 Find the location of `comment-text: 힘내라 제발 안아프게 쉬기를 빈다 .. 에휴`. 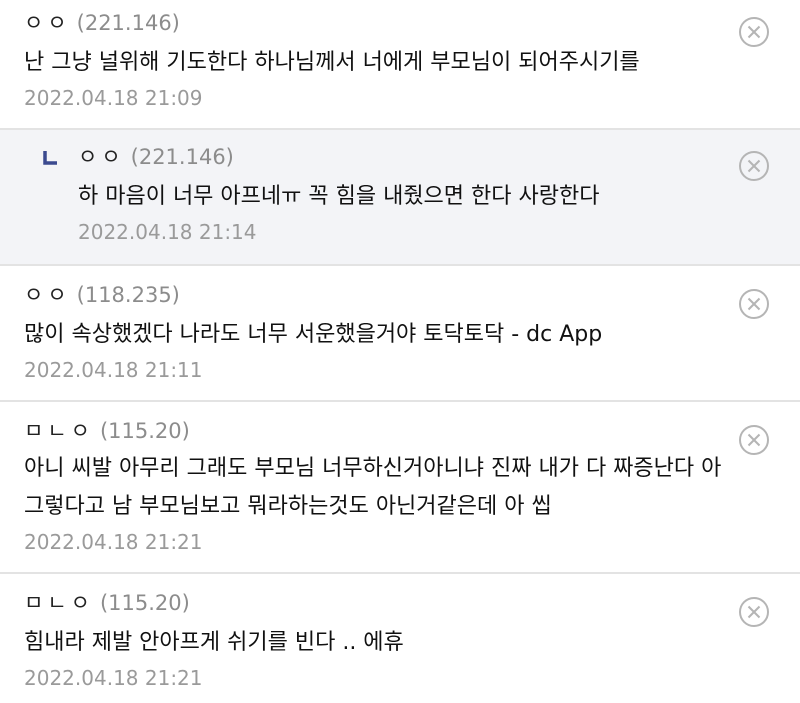

comment-text: 힘내라 제발 안아프게 쉬기를 빈다 .. 에휴 is located at coordinates (214, 642).